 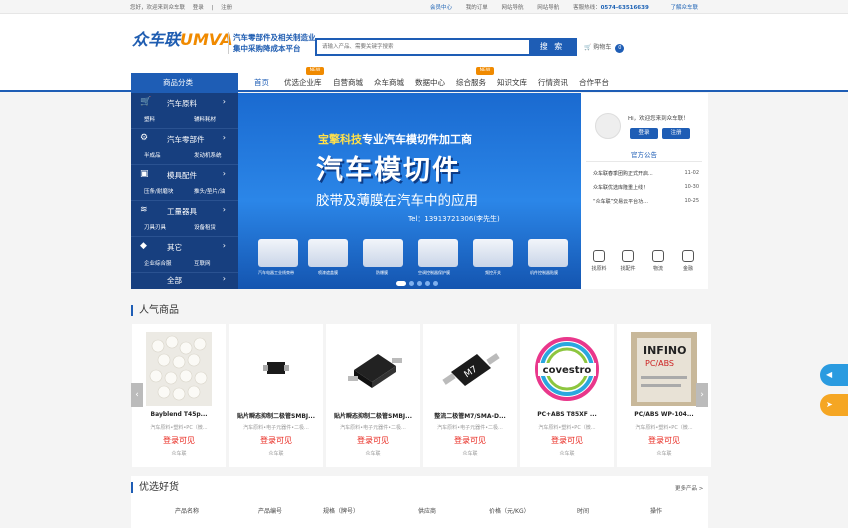 I want to click on login-link: 登录, so click(x=198, y=8).